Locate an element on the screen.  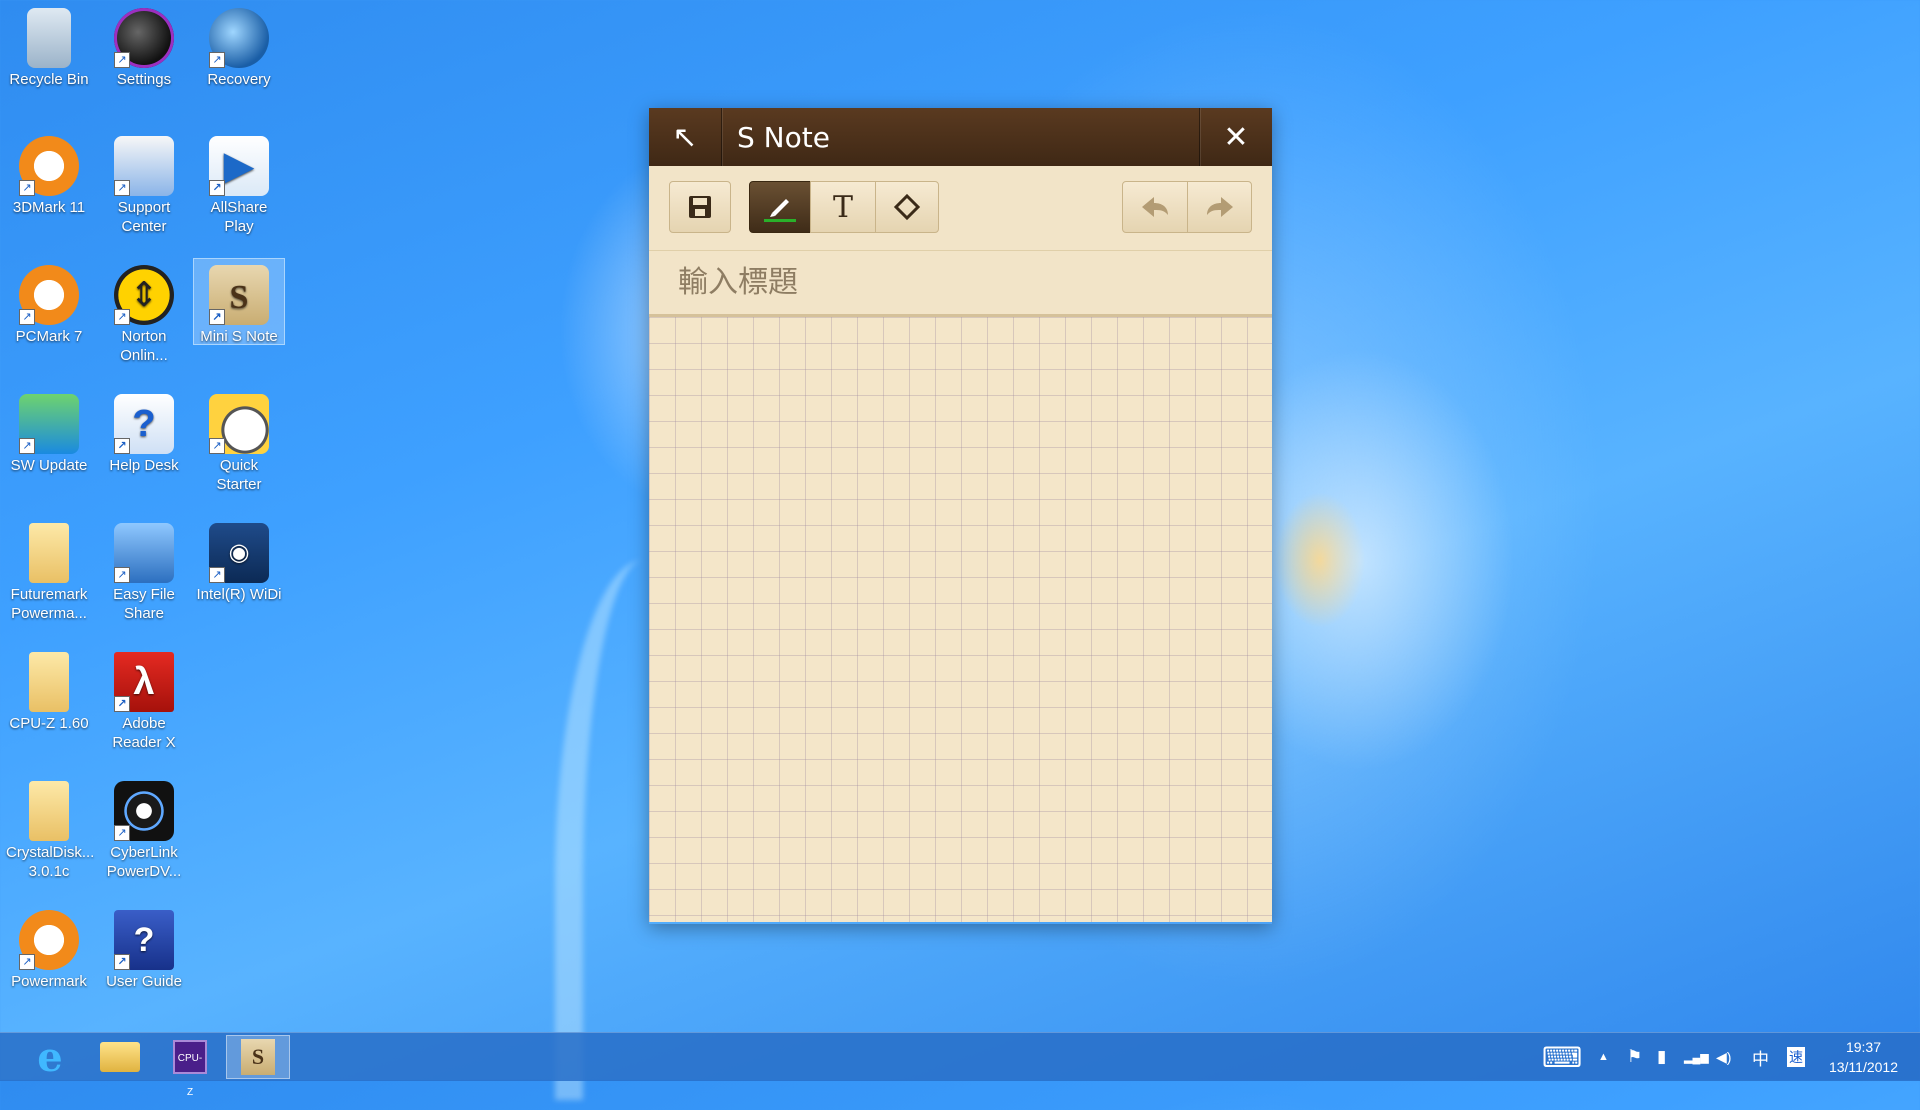
battery-icon: ▮ is located at coordinates (1661, 1057).